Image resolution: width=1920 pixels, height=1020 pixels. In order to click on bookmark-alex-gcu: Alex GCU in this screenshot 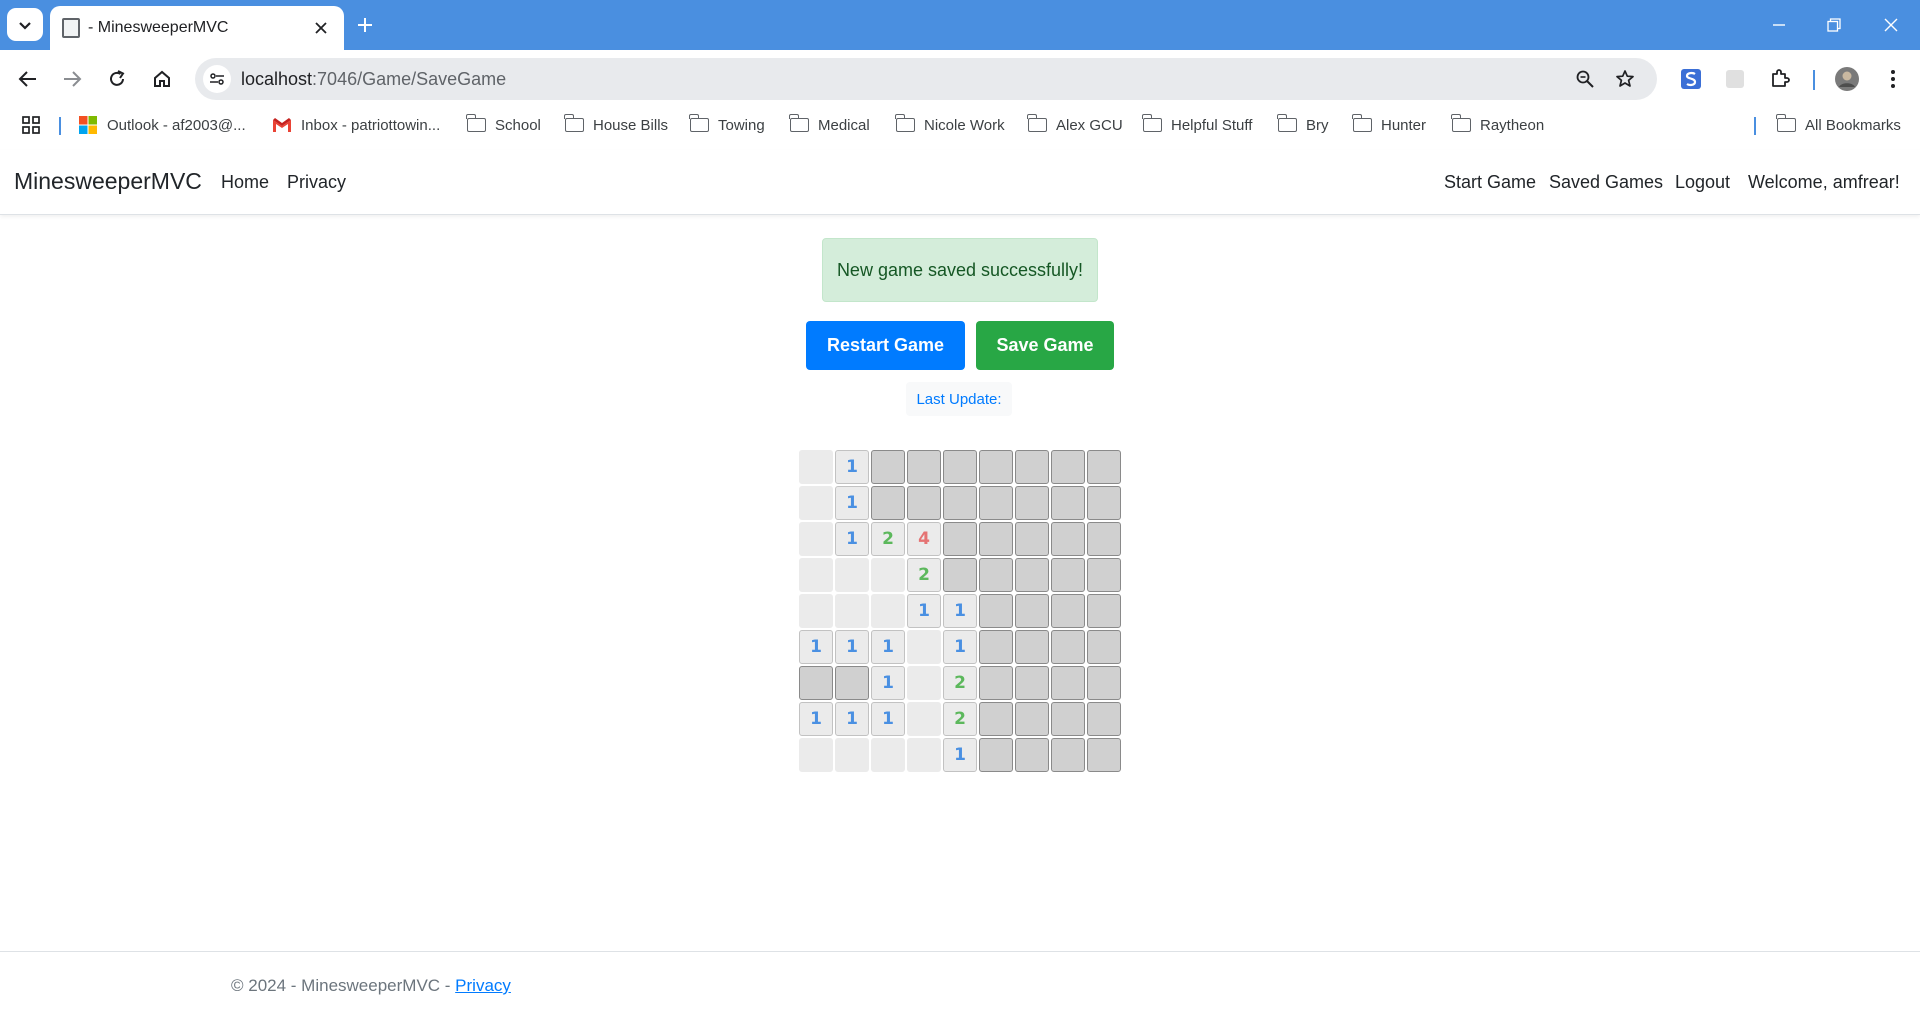, I will do `click(1075, 125)`.